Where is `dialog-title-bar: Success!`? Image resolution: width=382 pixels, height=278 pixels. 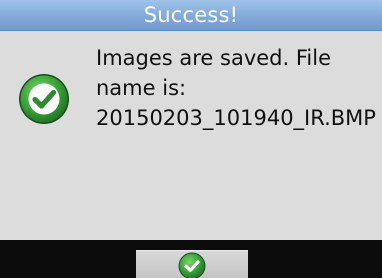 dialog-title-bar: Success! is located at coordinates (191, 15).